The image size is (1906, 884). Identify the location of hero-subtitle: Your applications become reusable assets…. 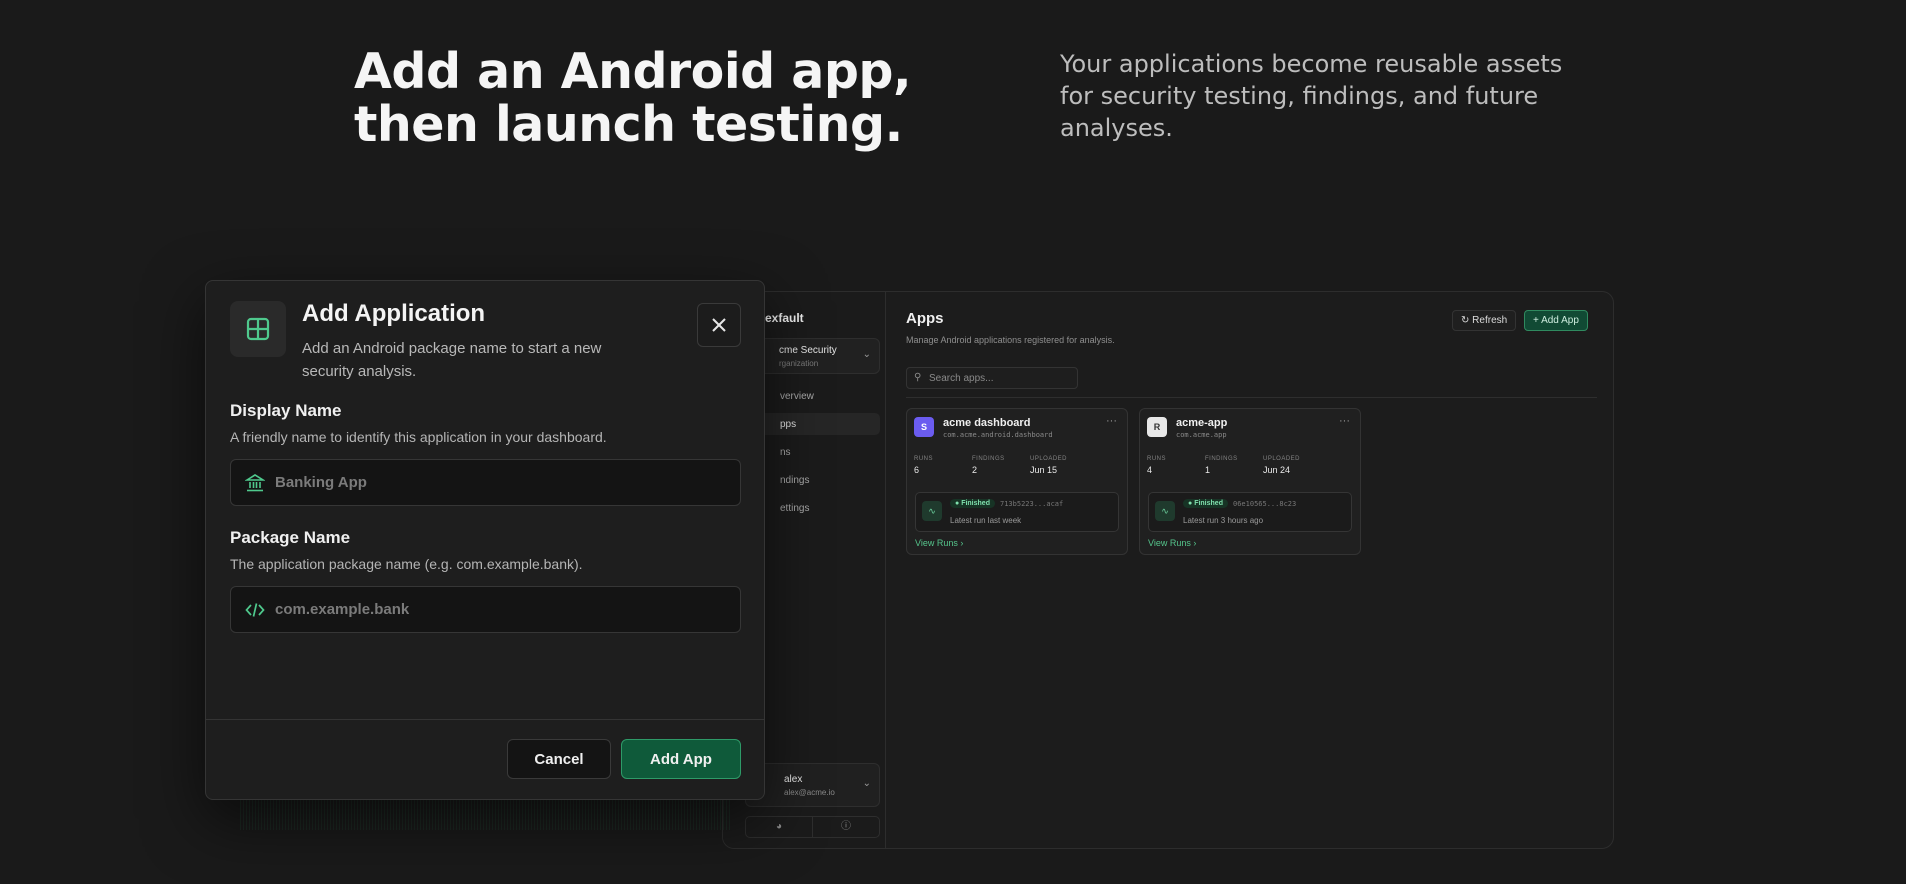
(1320, 96).